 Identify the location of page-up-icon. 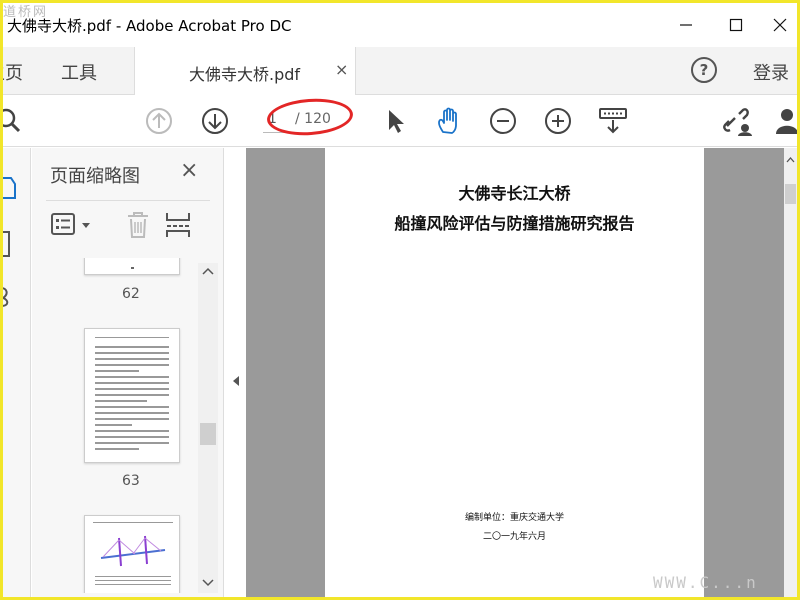
(159, 121).